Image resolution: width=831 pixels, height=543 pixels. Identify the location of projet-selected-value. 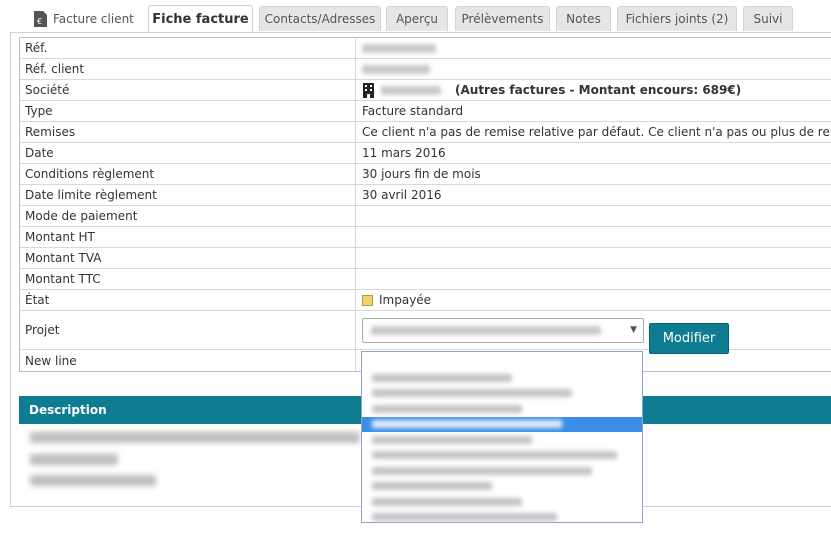
(486, 330).